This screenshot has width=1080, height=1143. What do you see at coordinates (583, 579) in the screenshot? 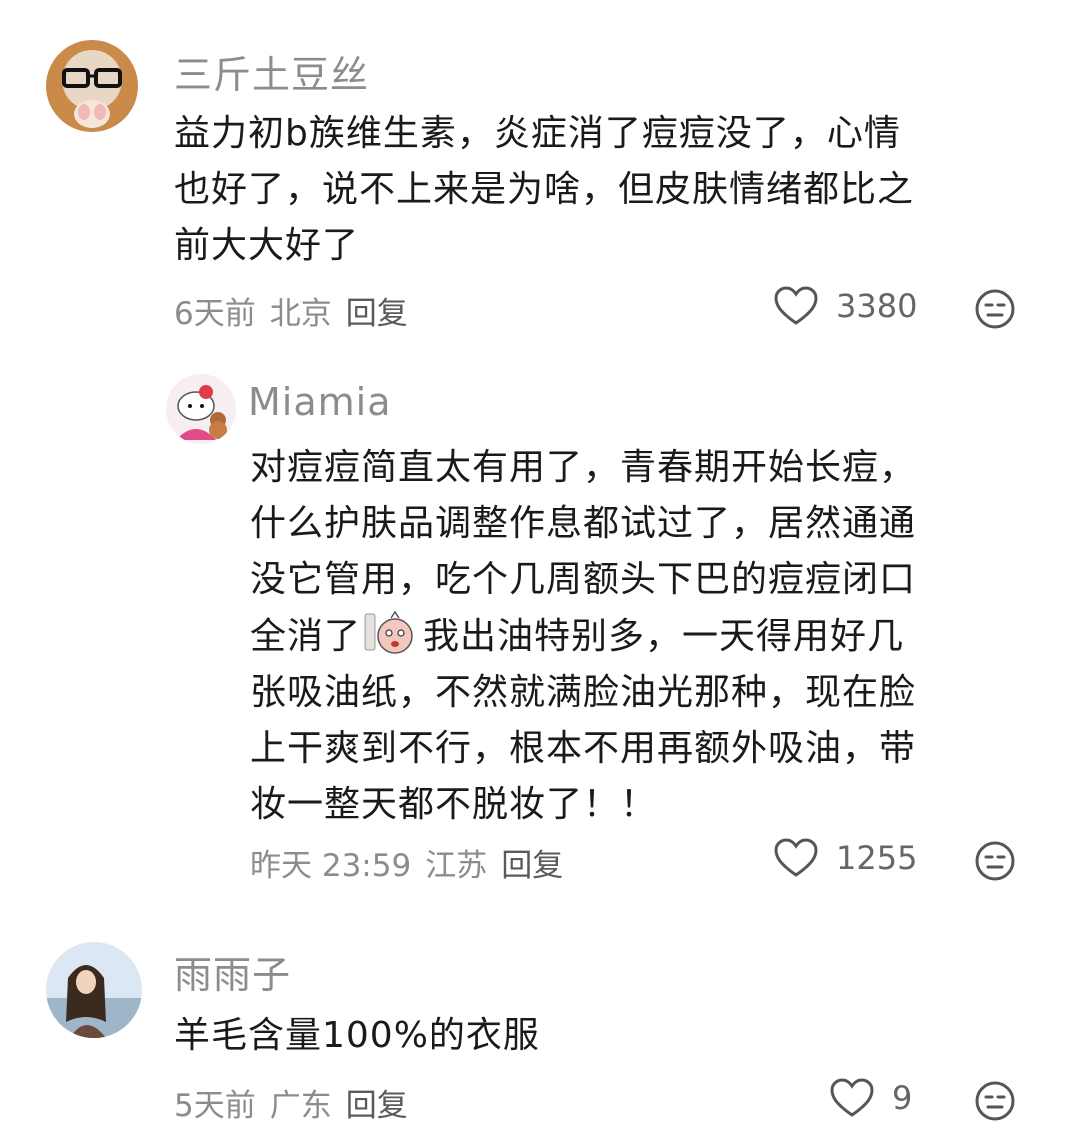
I see `comment-line: 没它管用，吃个几周额头下巴的痘痘闭口` at bounding box center [583, 579].